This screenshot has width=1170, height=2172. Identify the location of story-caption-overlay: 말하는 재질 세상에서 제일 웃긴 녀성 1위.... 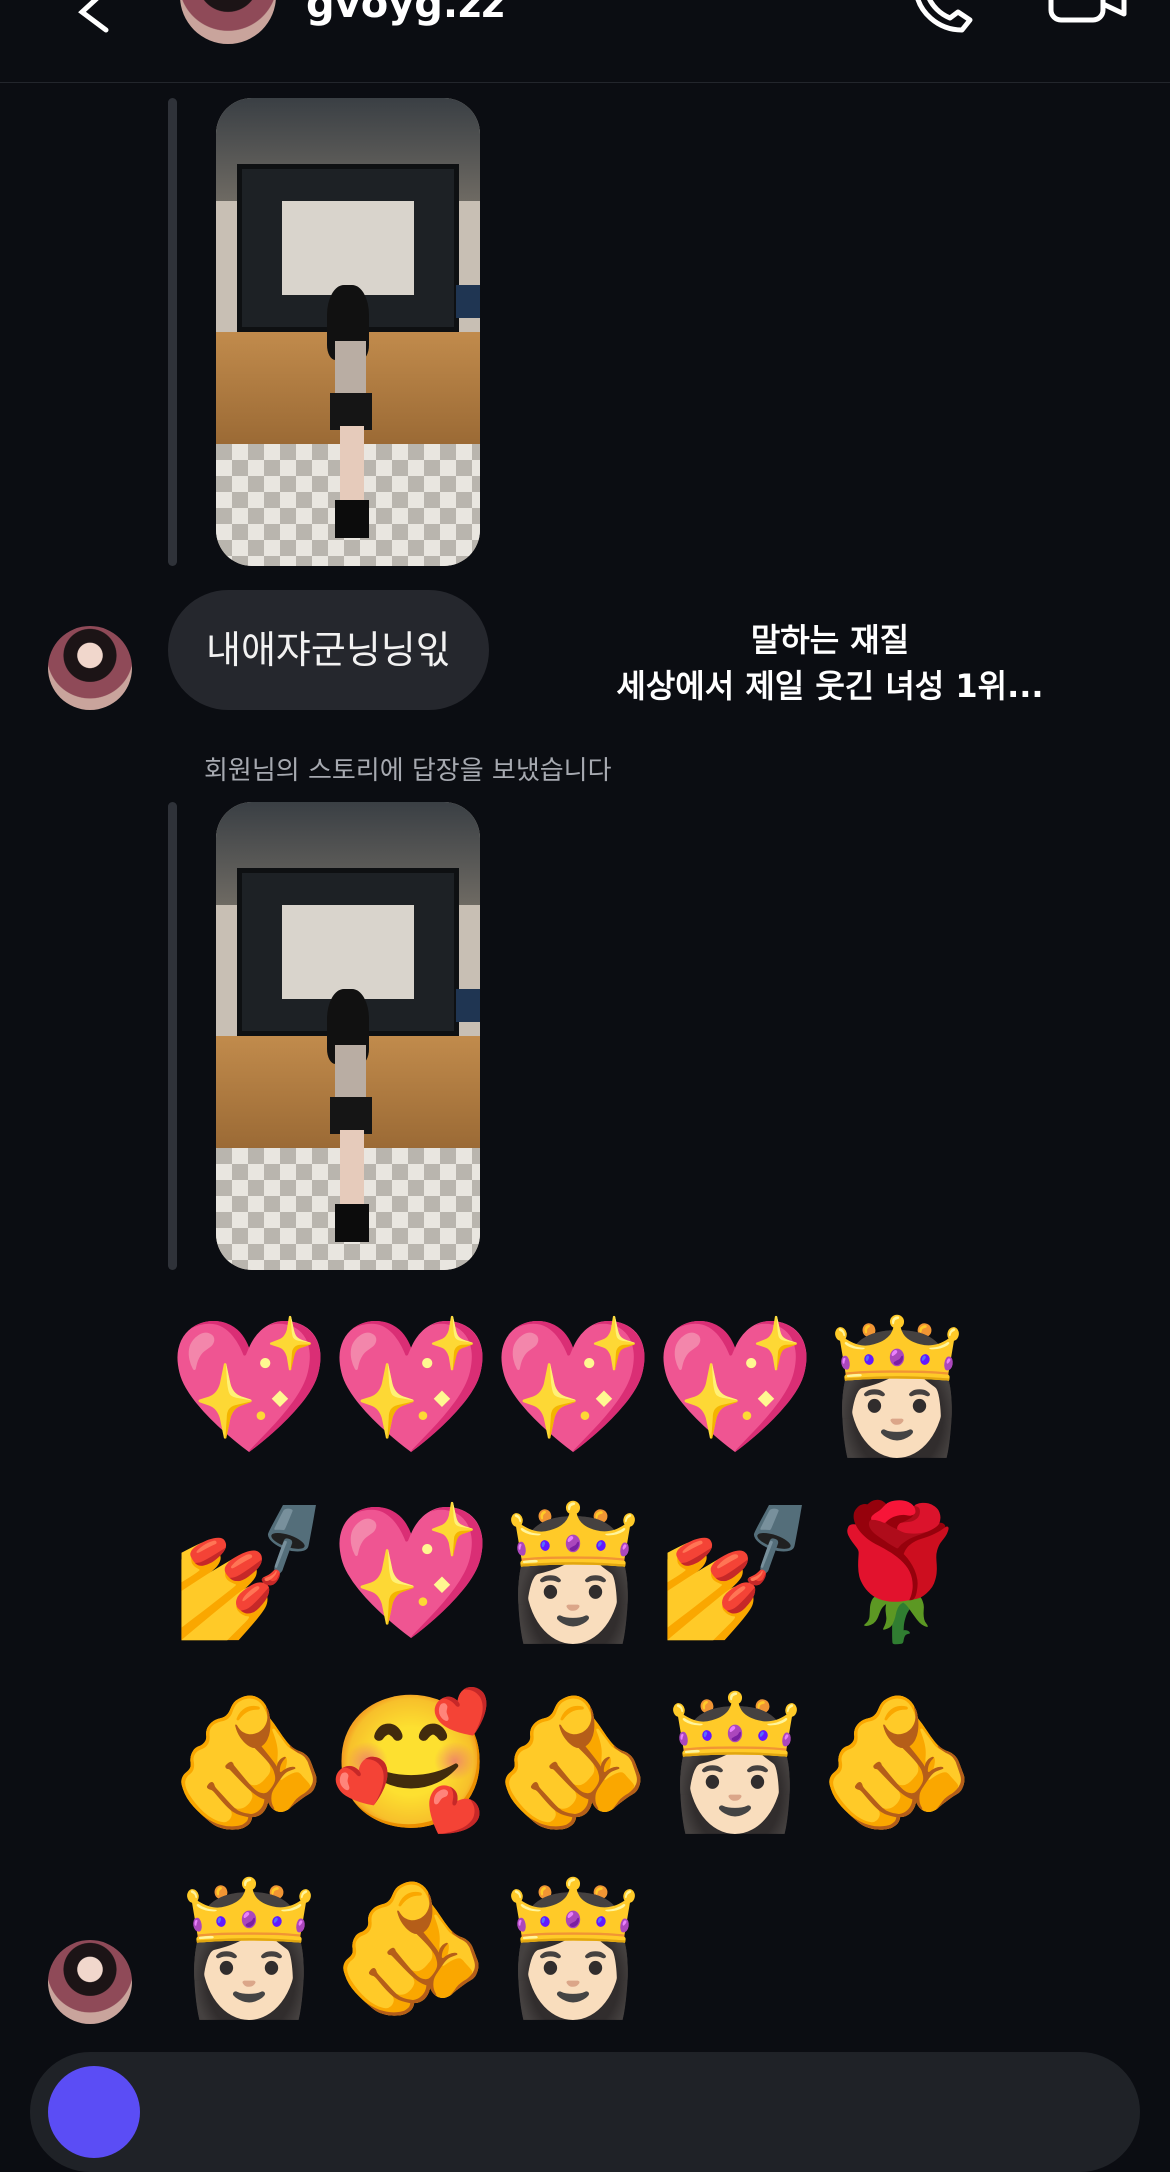
(830, 663).